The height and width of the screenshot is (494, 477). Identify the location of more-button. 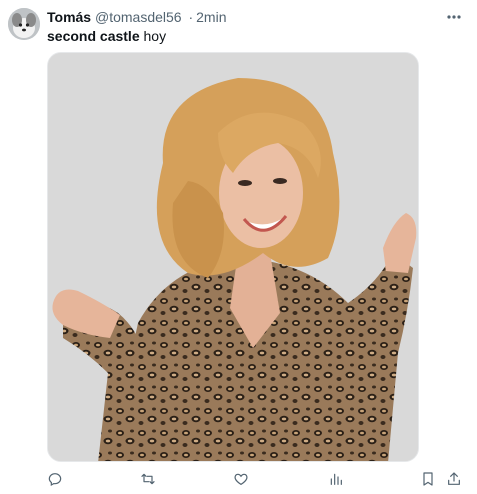
(454, 17).